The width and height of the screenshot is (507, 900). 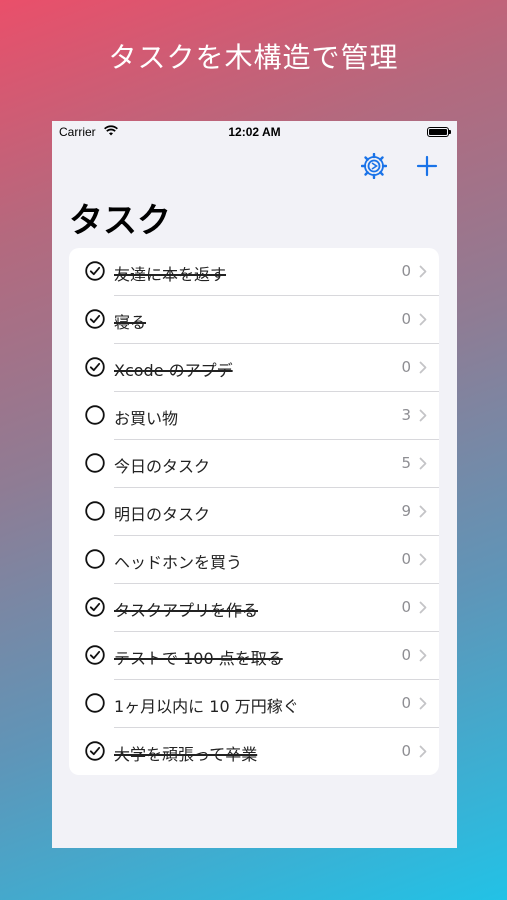 I want to click on task-title: テストで 100 点を取る, so click(x=198, y=658).